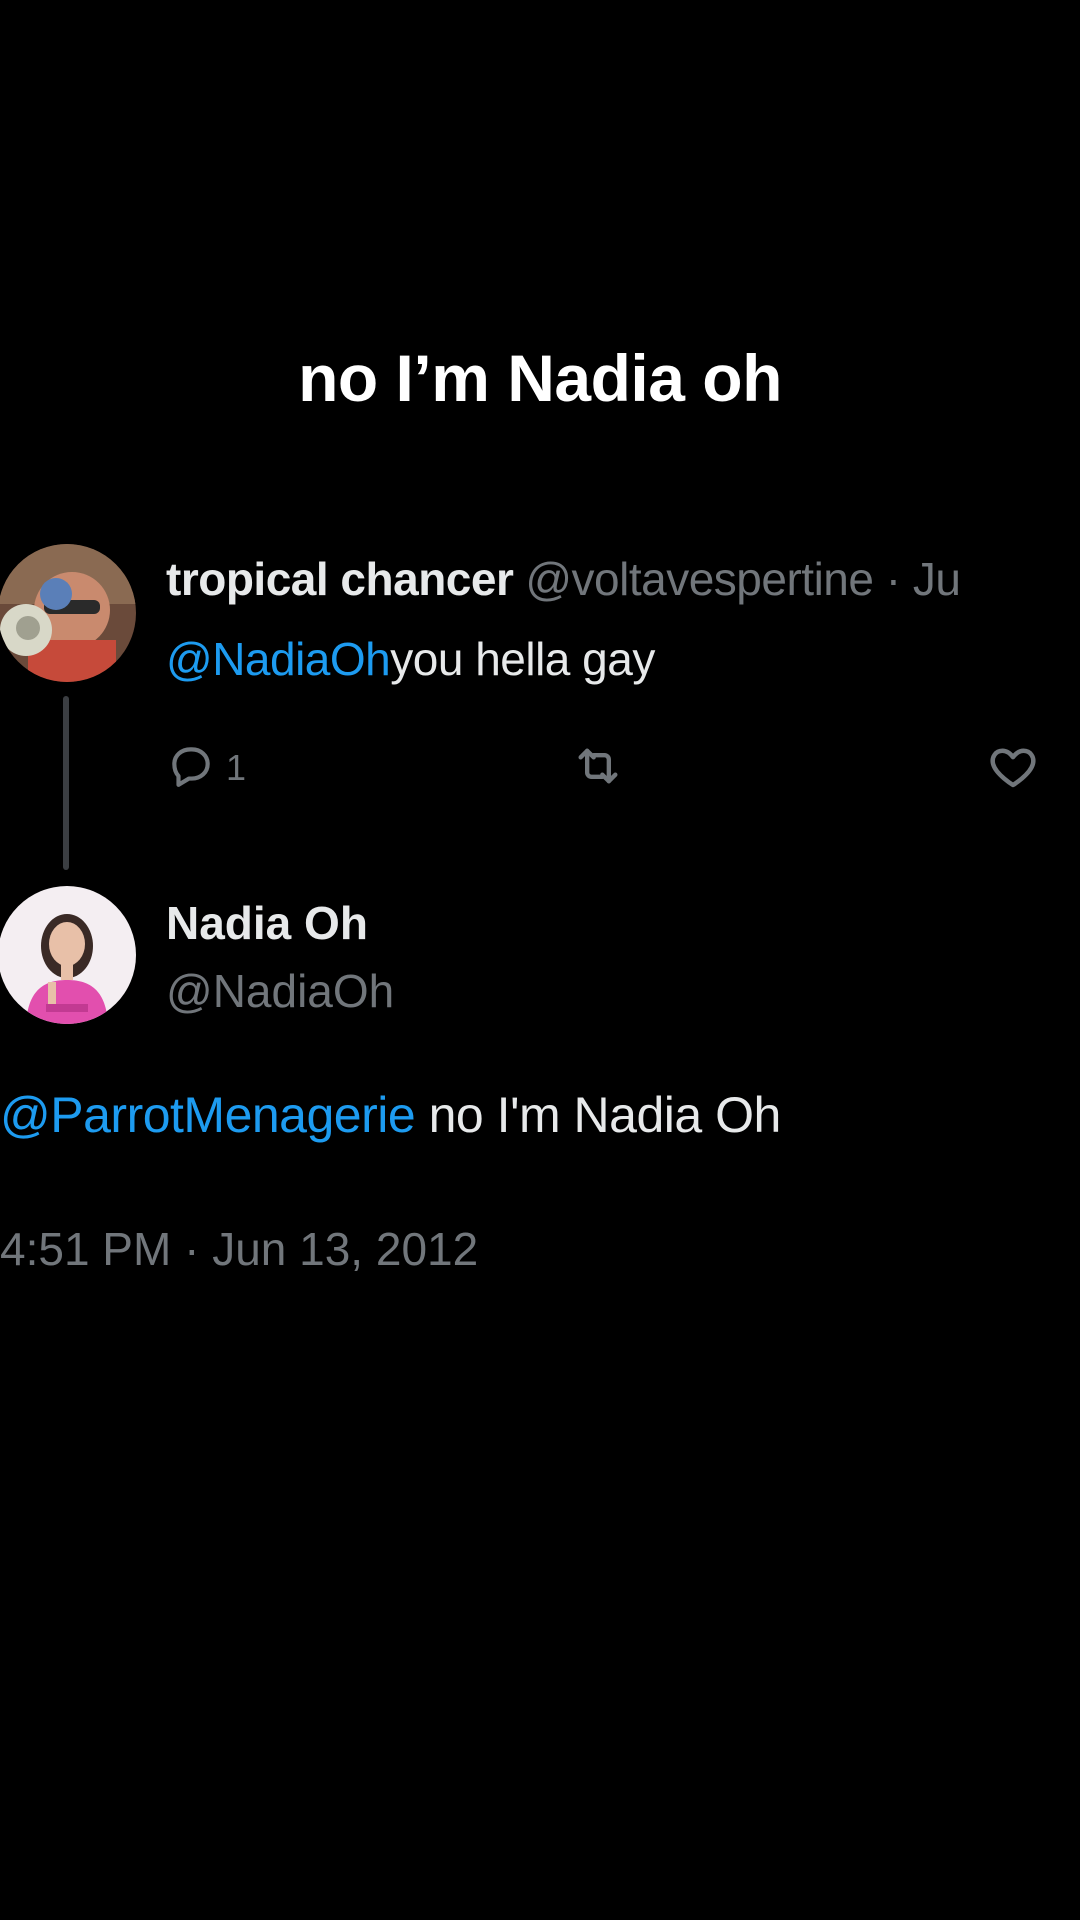  What do you see at coordinates (280, 991) in the screenshot?
I see `main-handle: @NadiaOh` at bounding box center [280, 991].